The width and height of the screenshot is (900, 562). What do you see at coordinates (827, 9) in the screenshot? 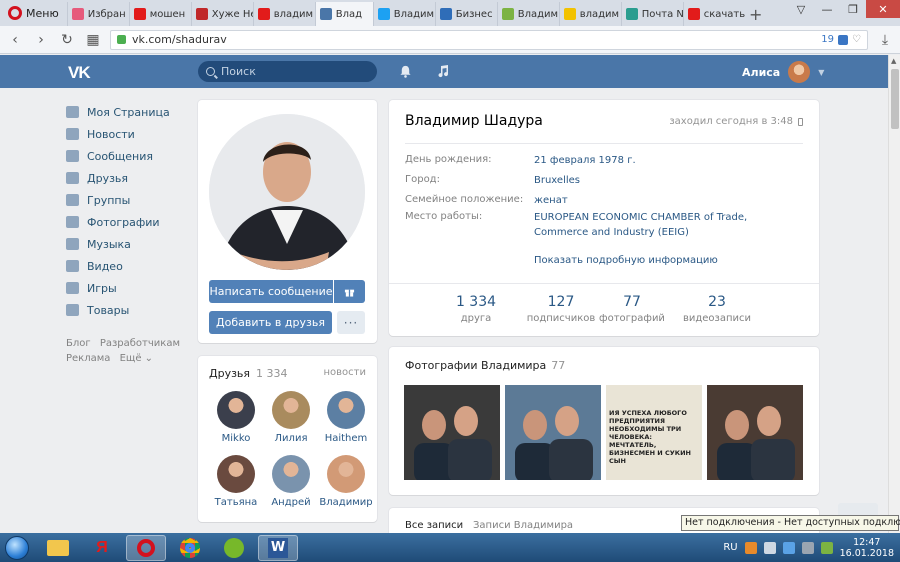
I see `minimize-button: —` at bounding box center [827, 9].